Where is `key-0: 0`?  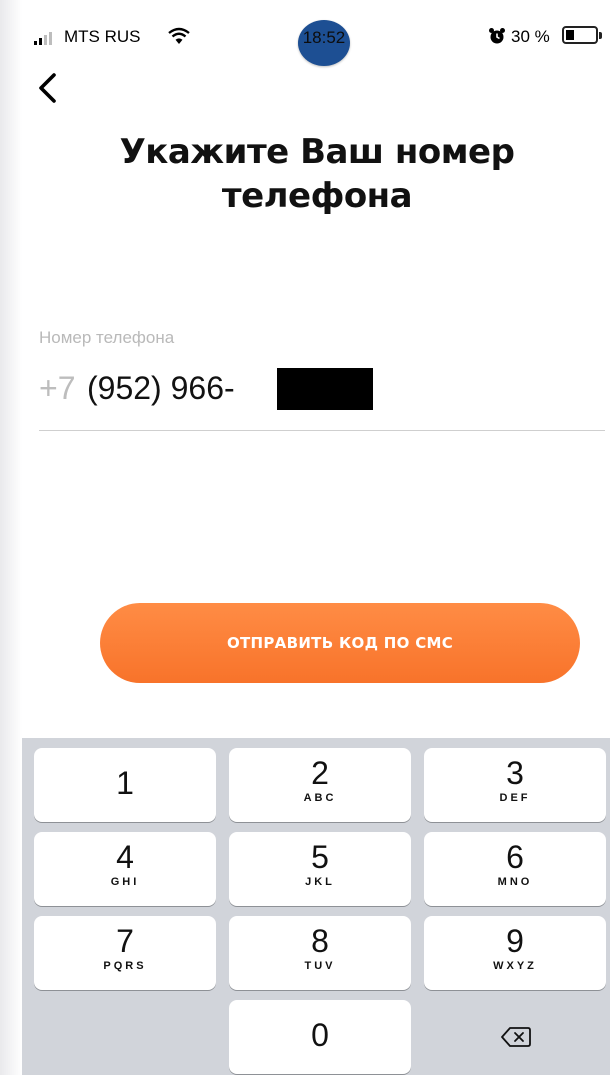 key-0: 0 is located at coordinates (320, 1037).